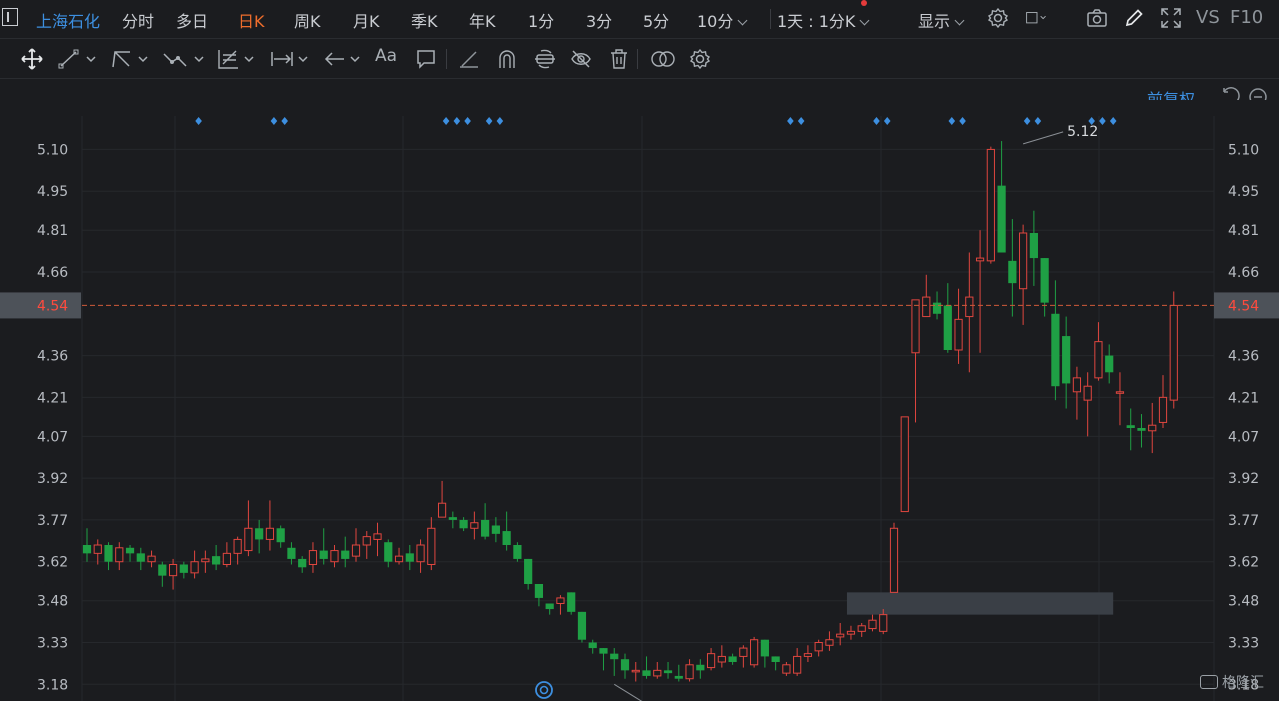  What do you see at coordinates (251, 20) in the screenshot?
I see `tab-daily-k: 日K` at bounding box center [251, 20].